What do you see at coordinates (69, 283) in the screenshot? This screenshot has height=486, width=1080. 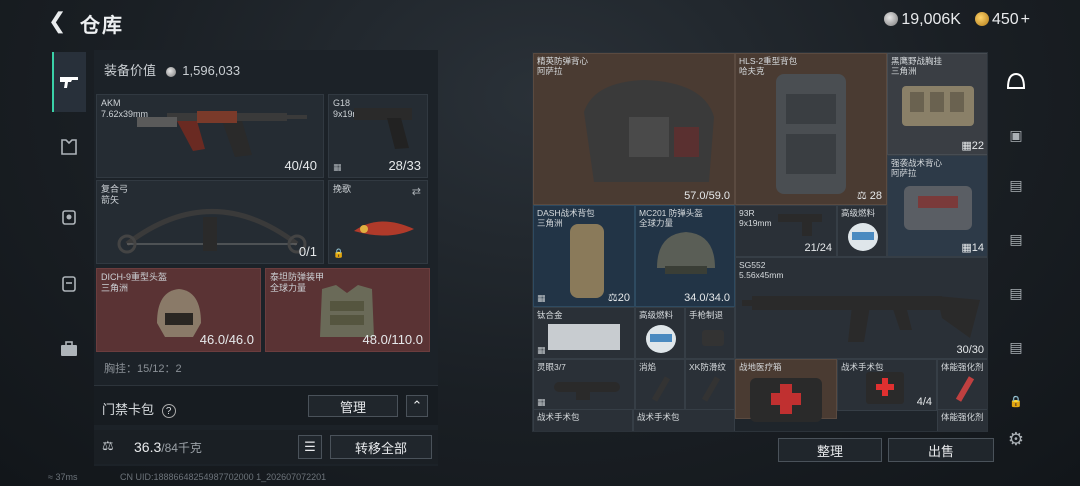 I see `backpack-icon` at bounding box center [69, 283].